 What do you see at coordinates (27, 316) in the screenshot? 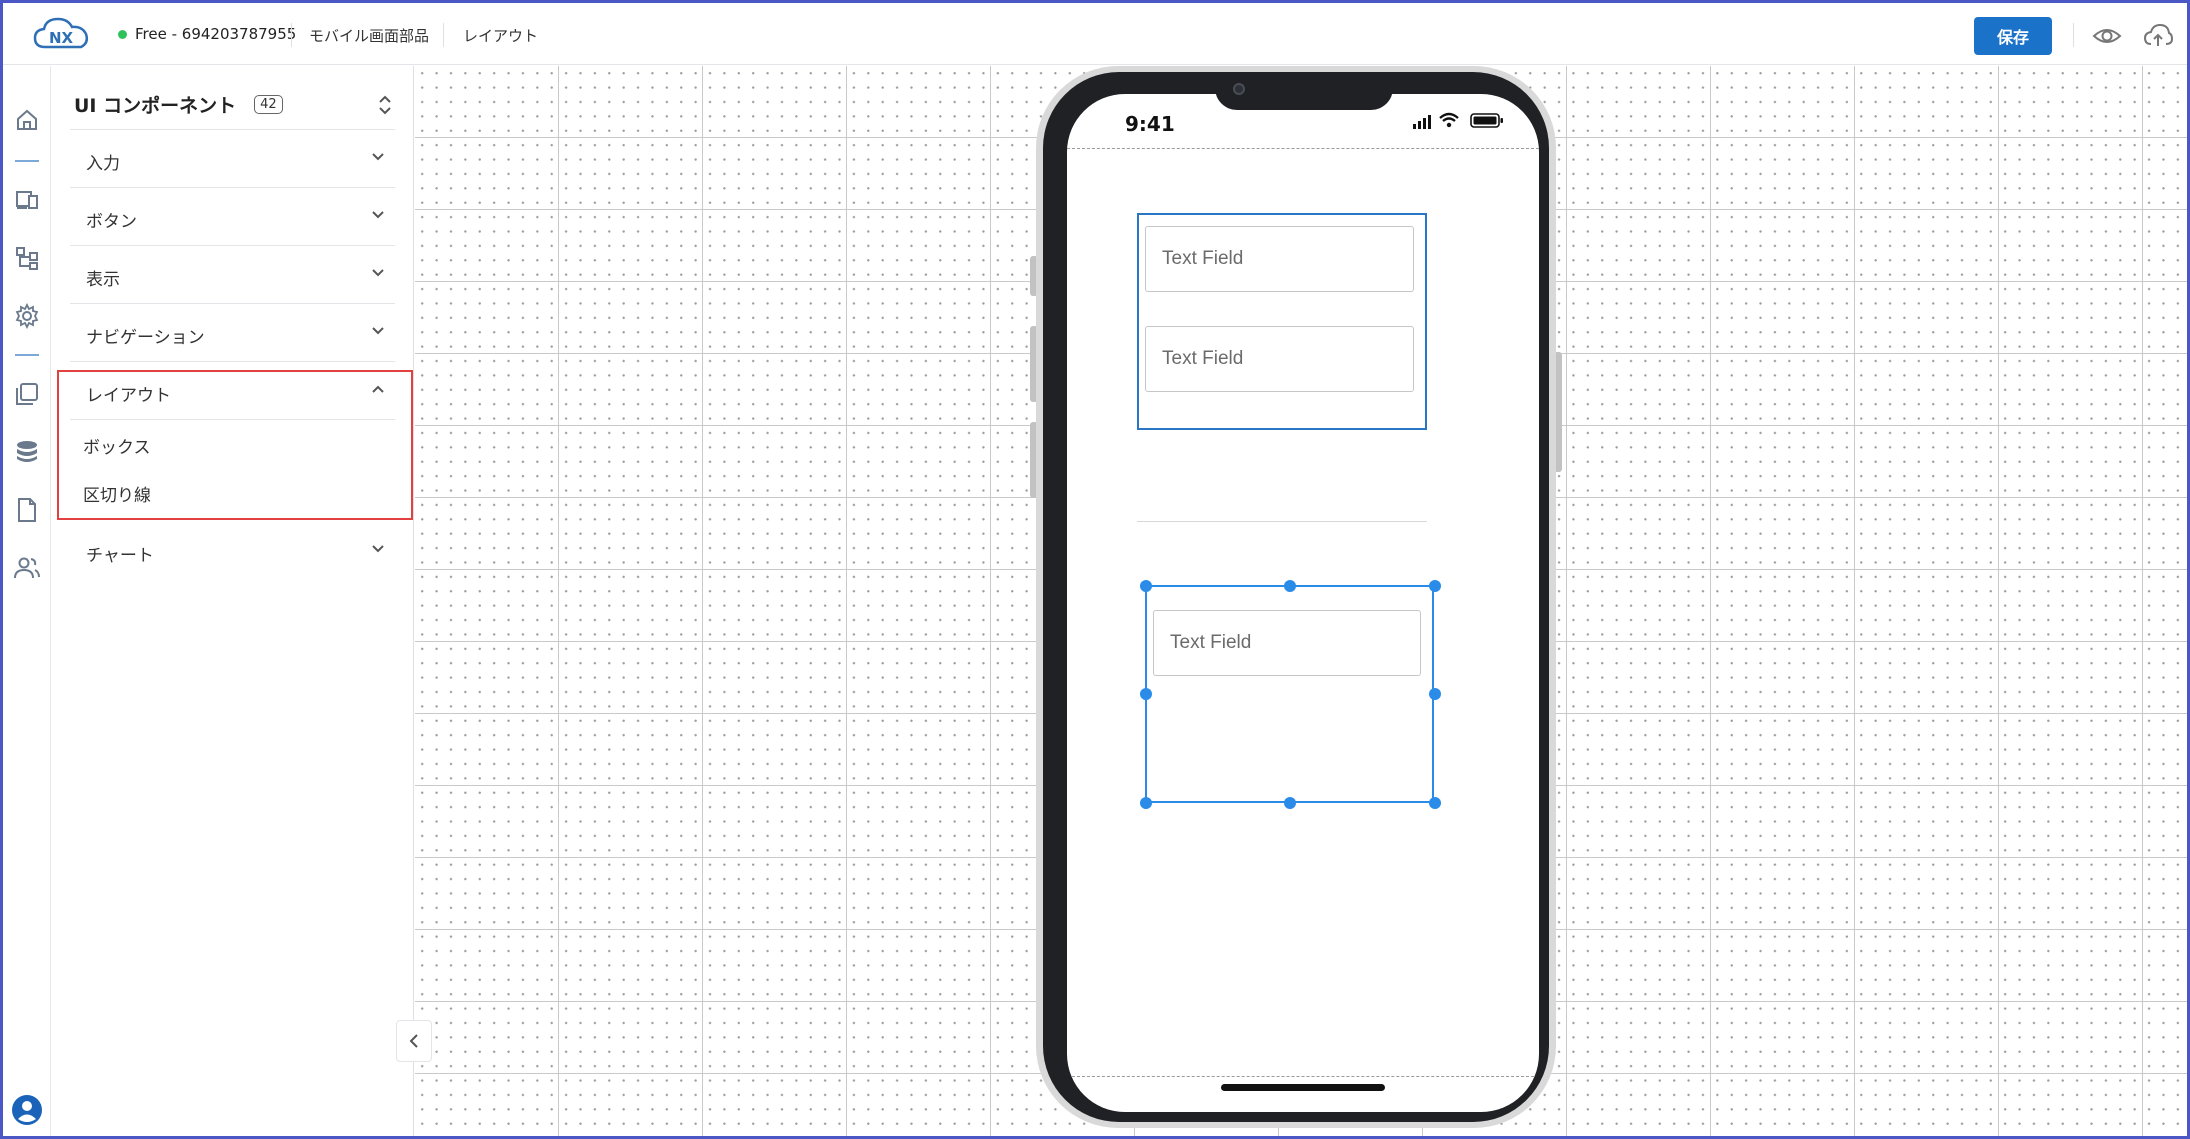
I see `settings-icon` at bounding box center [27, 316].